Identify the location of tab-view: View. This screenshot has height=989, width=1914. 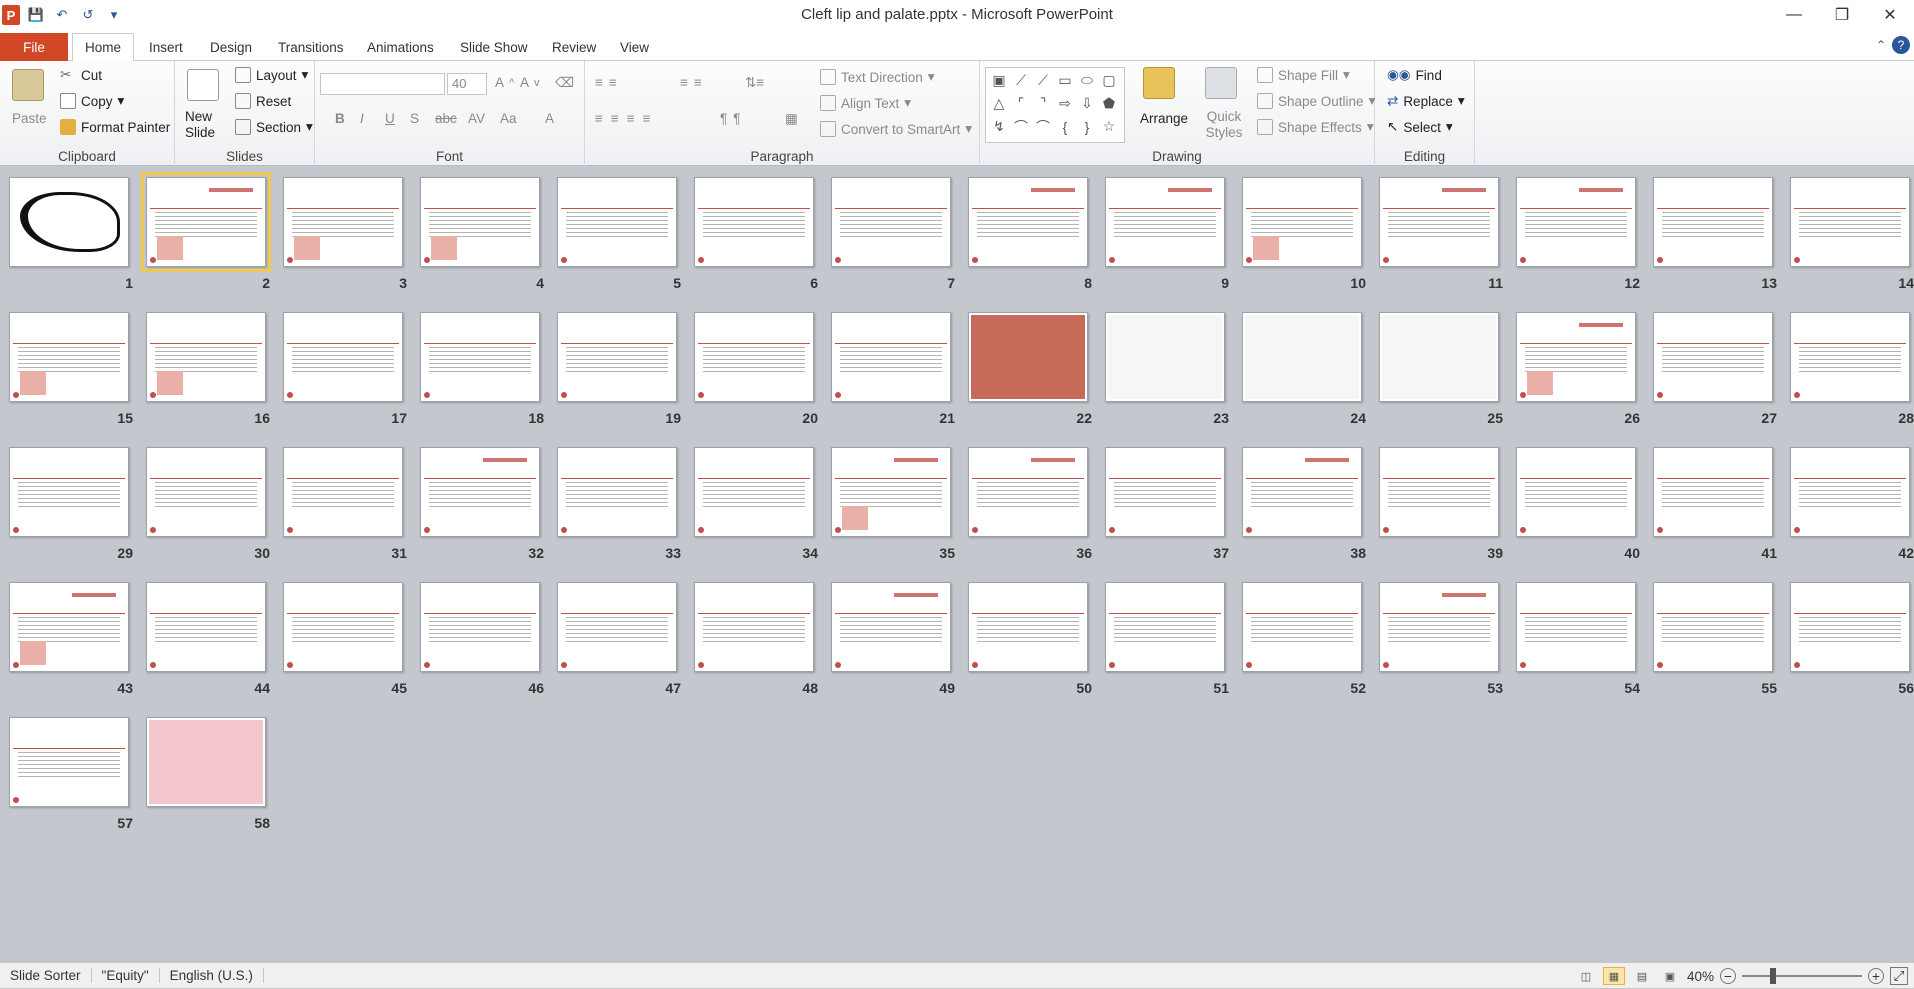
(634, 47).